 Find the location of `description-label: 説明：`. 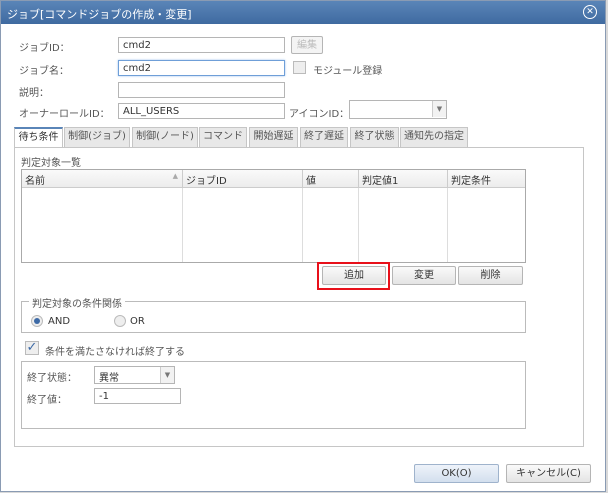

description-label: 説明： is located at coordinates (34, 93).